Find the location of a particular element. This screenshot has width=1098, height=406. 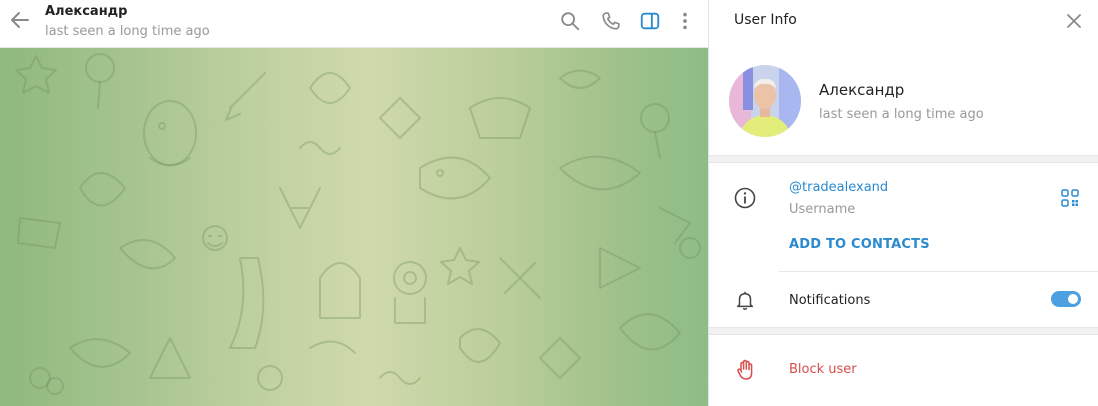

toggle-knob is located at coordinates (1073, 299).